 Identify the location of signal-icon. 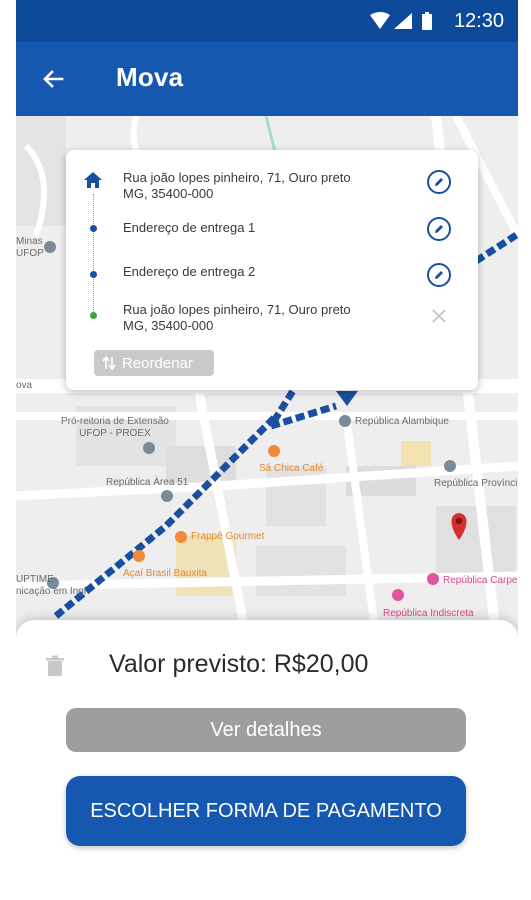
(403, 21).